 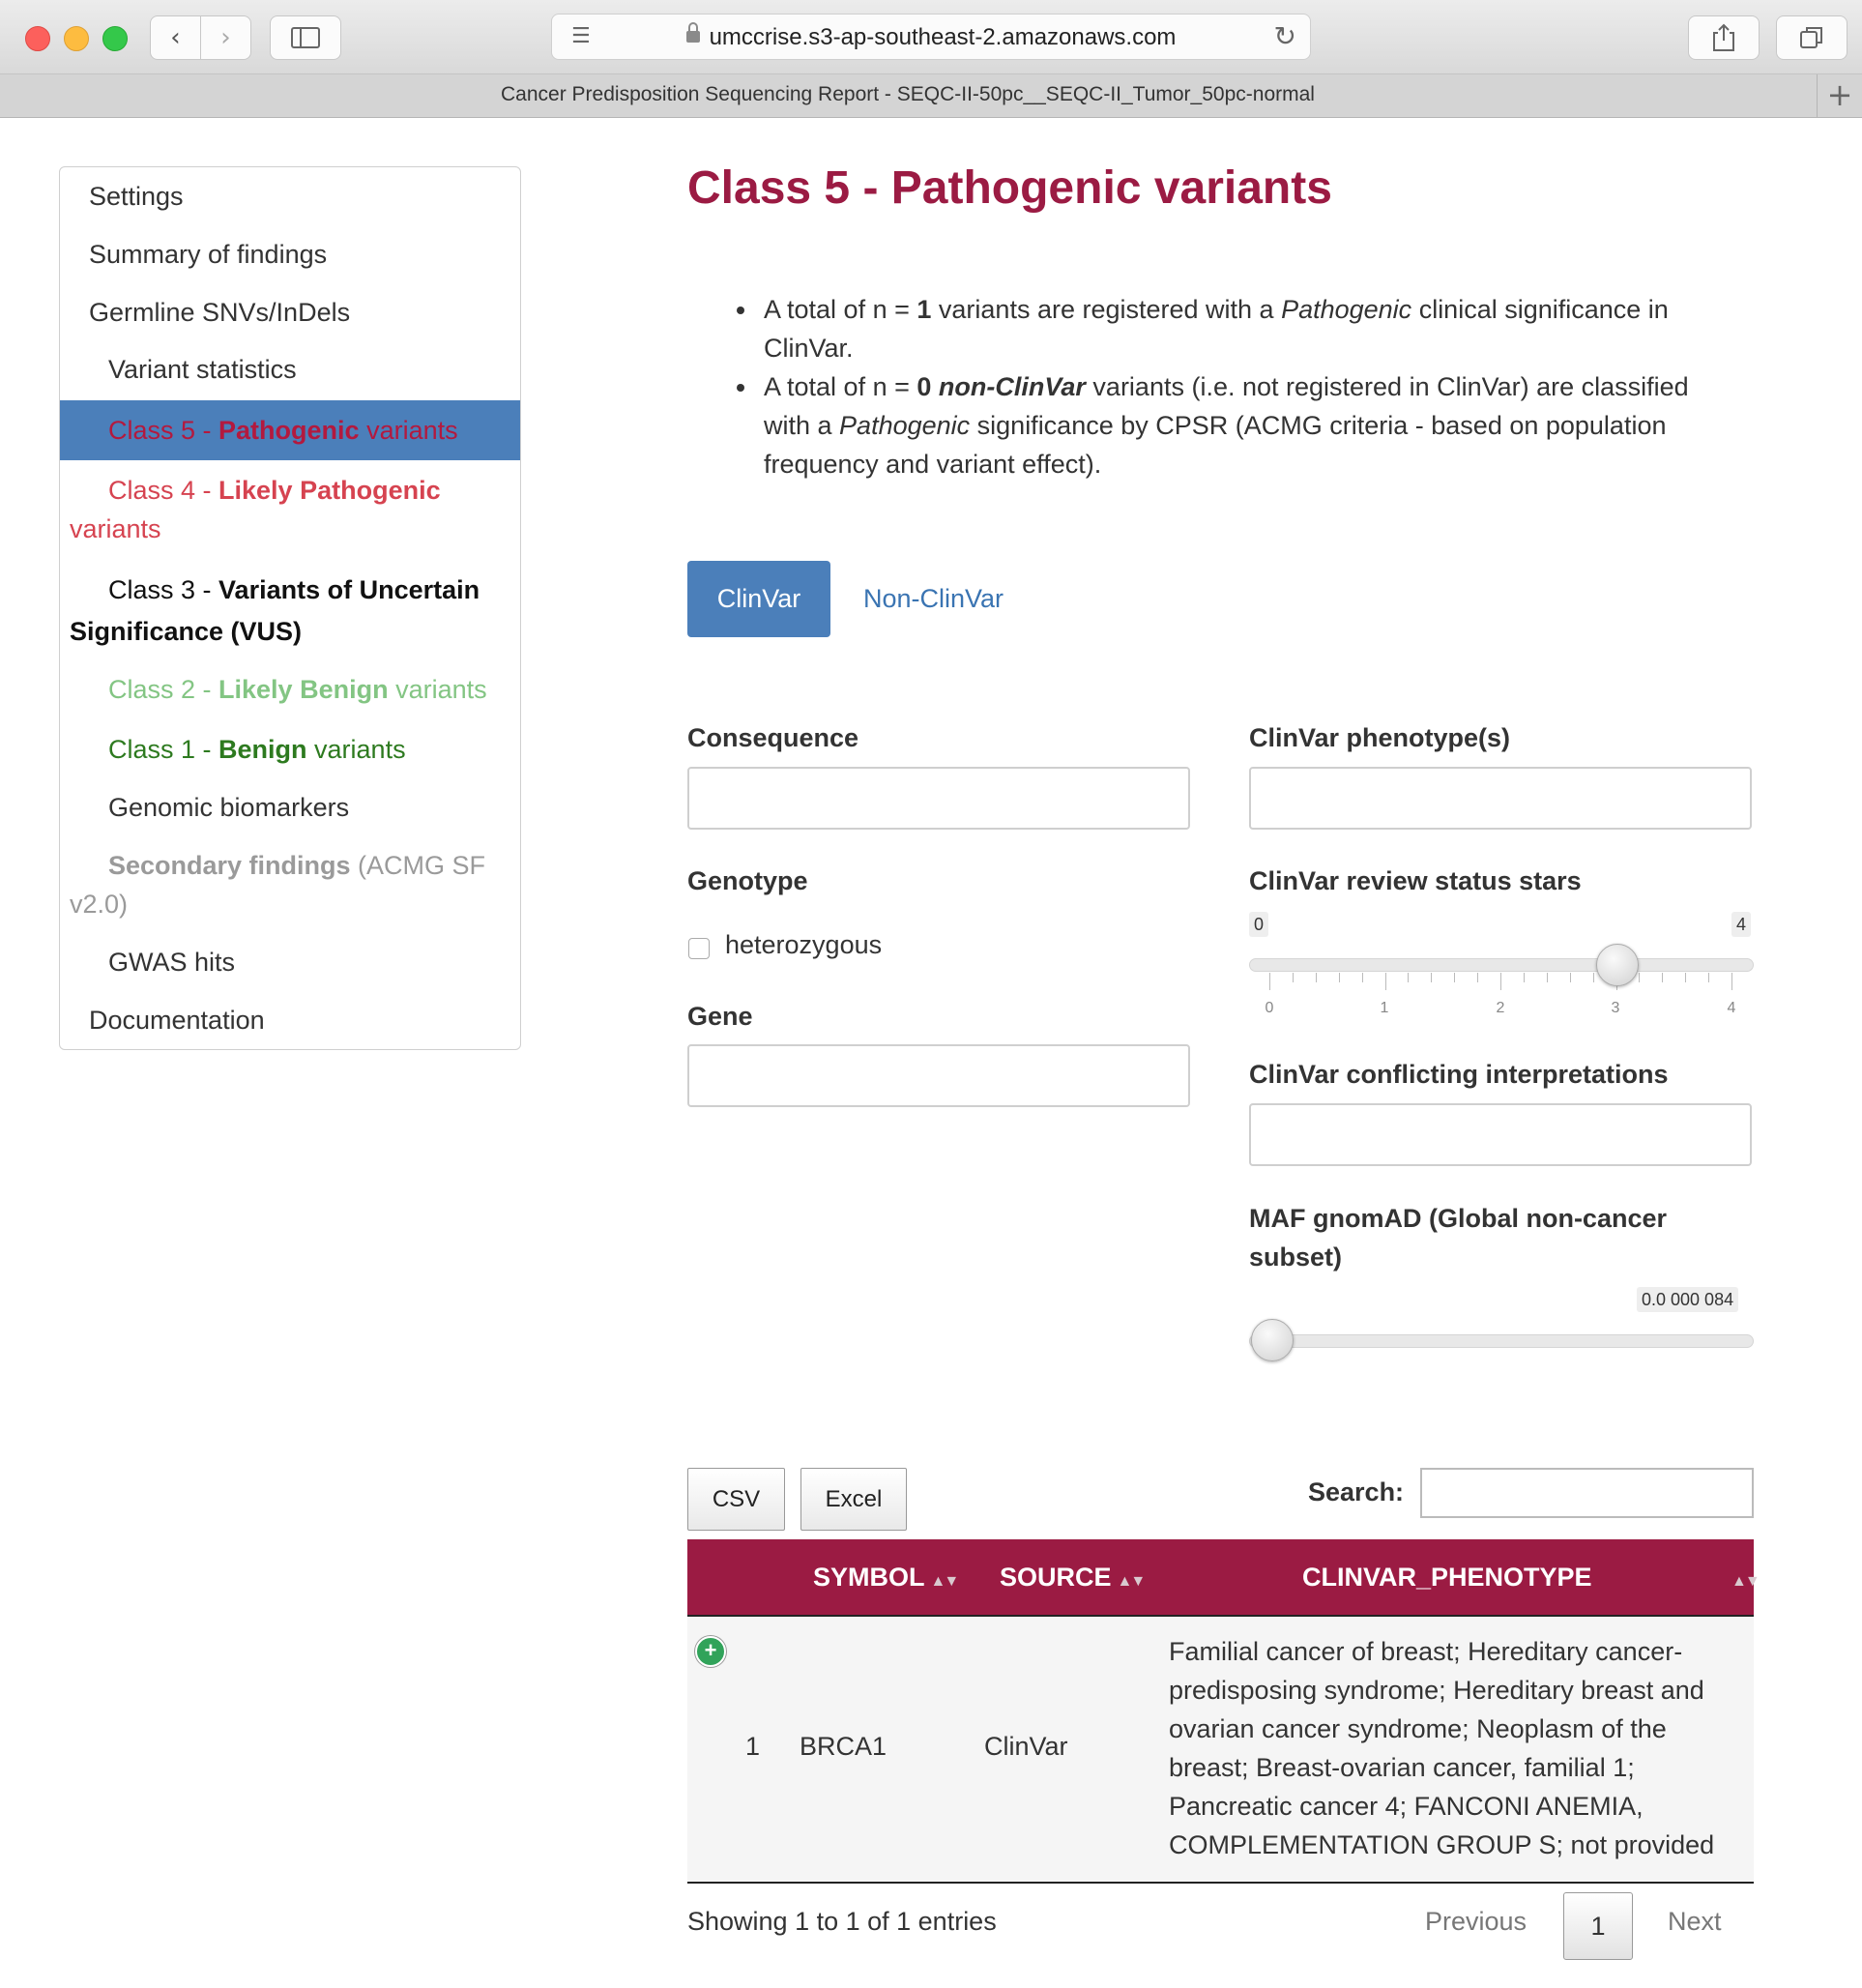 What do you see at coordinates (938, 1075) in the screenshot?
I see `gene-input` at bounding box center [938, 1075].